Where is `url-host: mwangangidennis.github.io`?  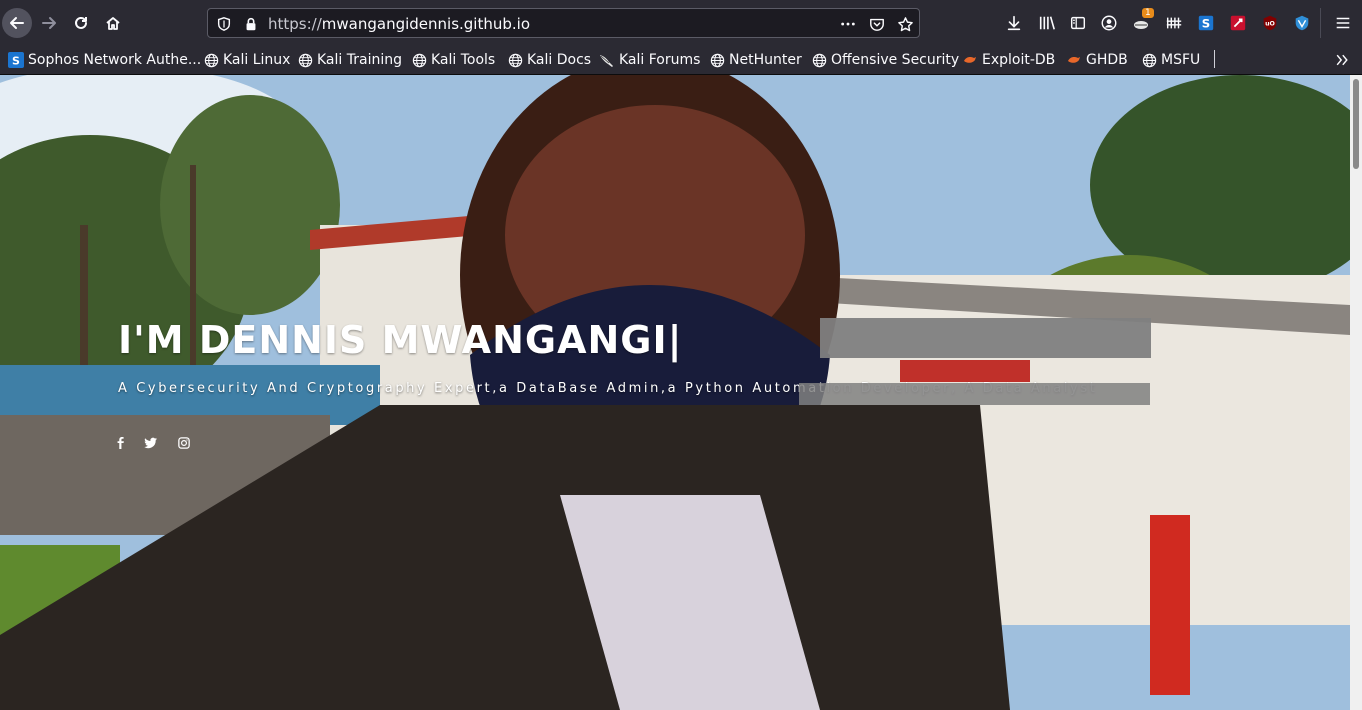
url-host: mwangangidennis.github.io is located at coordinates (426, 24).